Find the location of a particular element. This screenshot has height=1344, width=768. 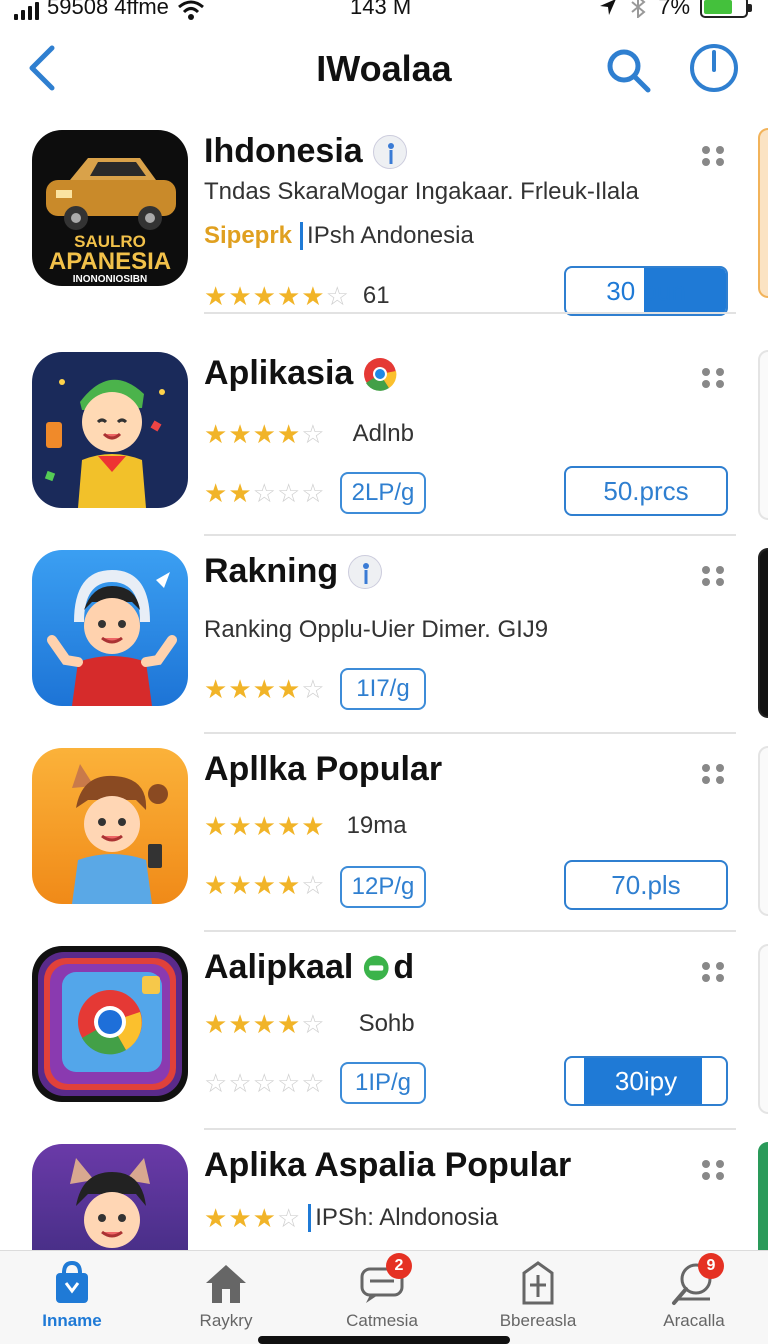

navigation-bar: IWoalaa is located at coordinates (384, 70).